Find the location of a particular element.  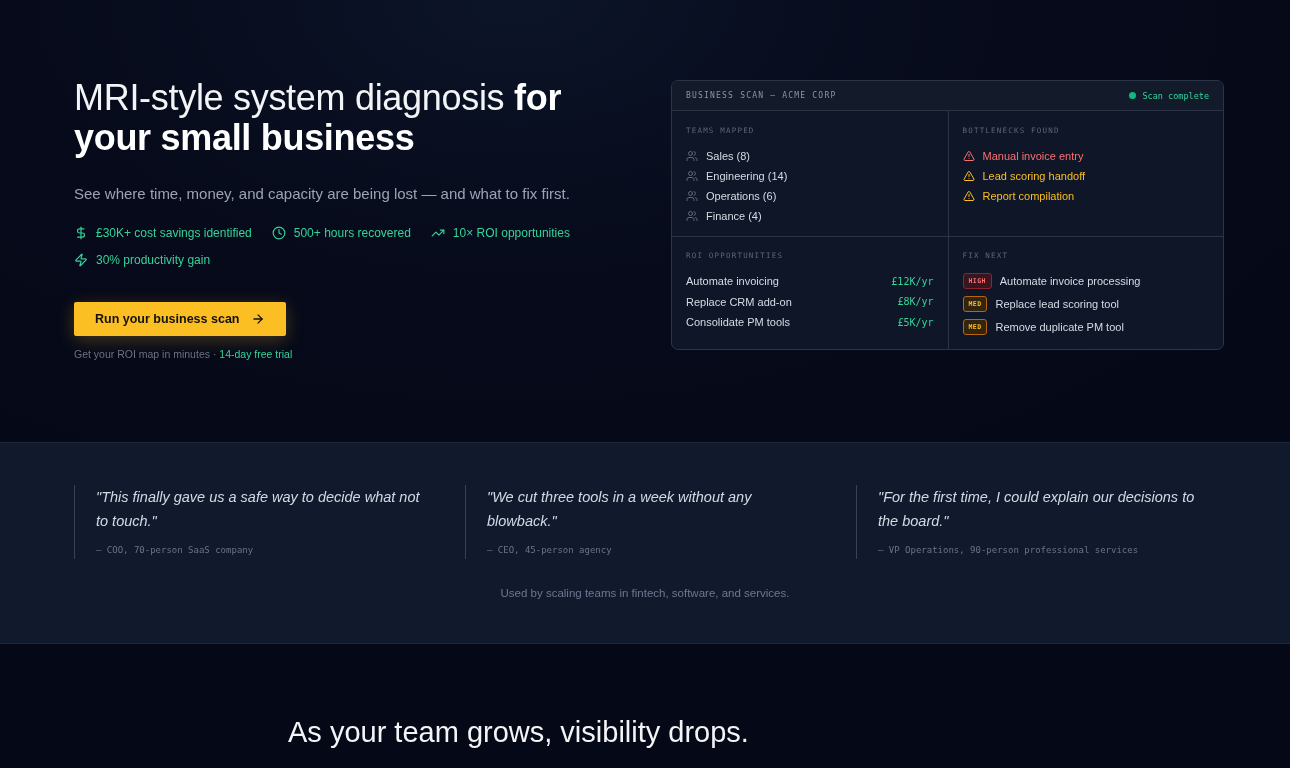

bottleneck-label: Report compilation is located at coordinates (1028, 196).